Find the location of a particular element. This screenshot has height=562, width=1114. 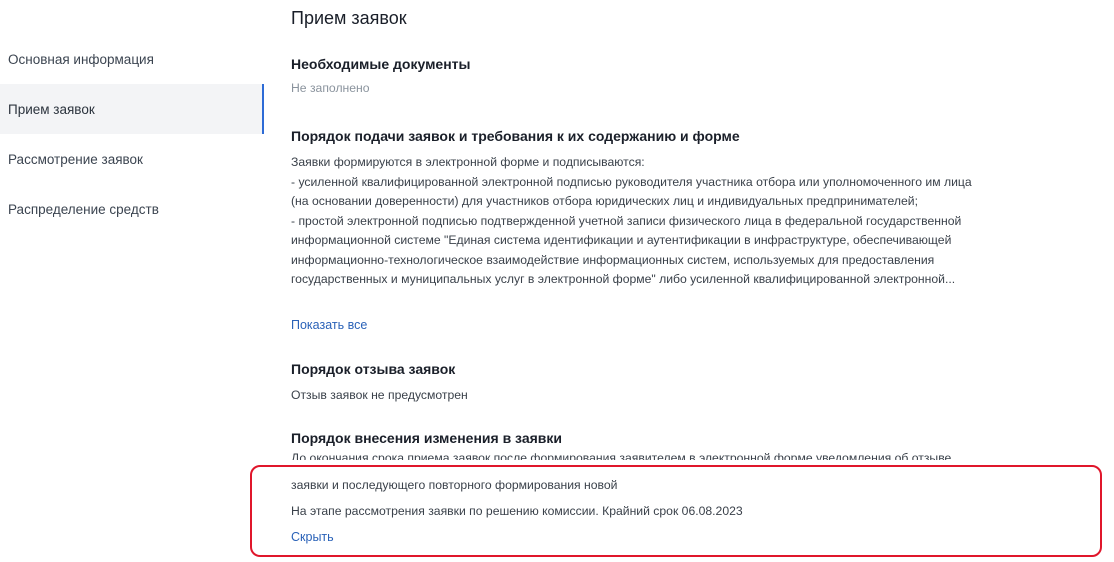

withdrawal-value: Отзыв заявок не предусмотрен is located at coordinates (379, 395).